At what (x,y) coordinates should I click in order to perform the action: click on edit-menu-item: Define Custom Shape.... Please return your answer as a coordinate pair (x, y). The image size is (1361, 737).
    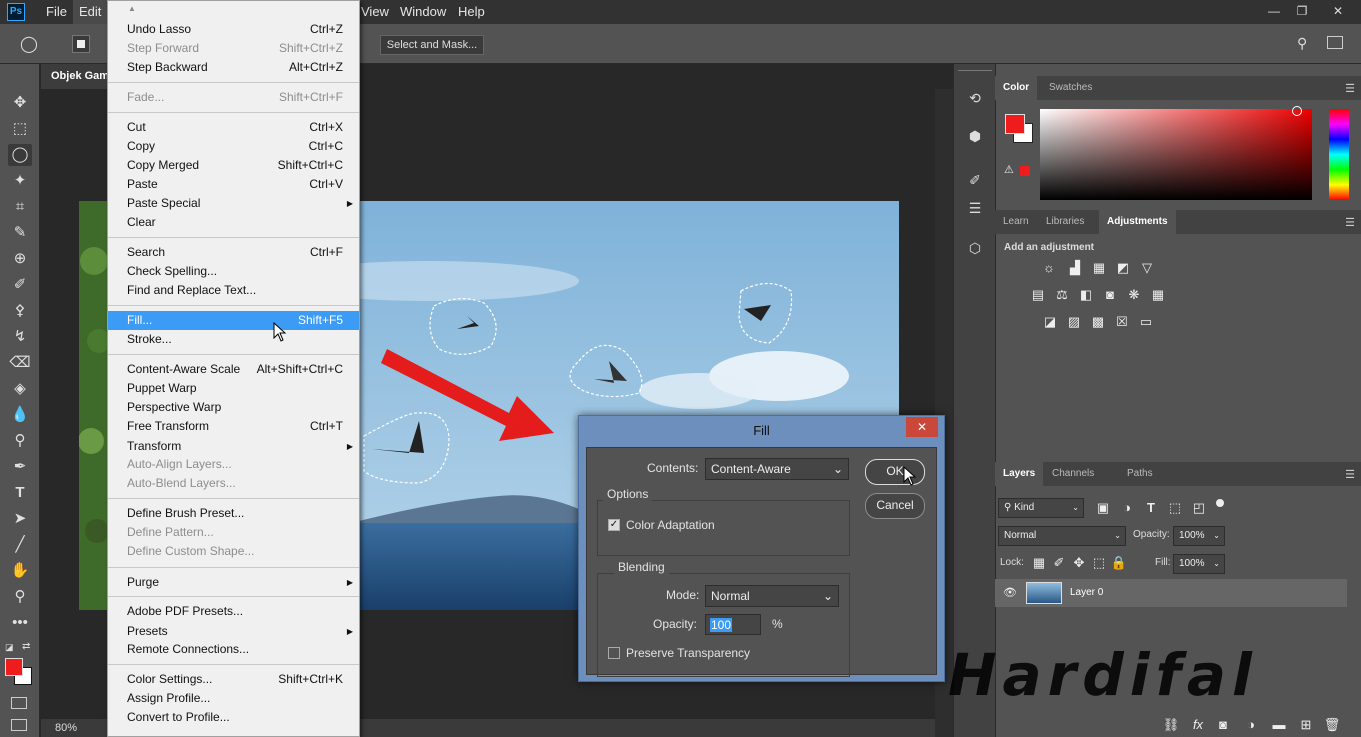
    Looking at the image, I should click on (233, 551).